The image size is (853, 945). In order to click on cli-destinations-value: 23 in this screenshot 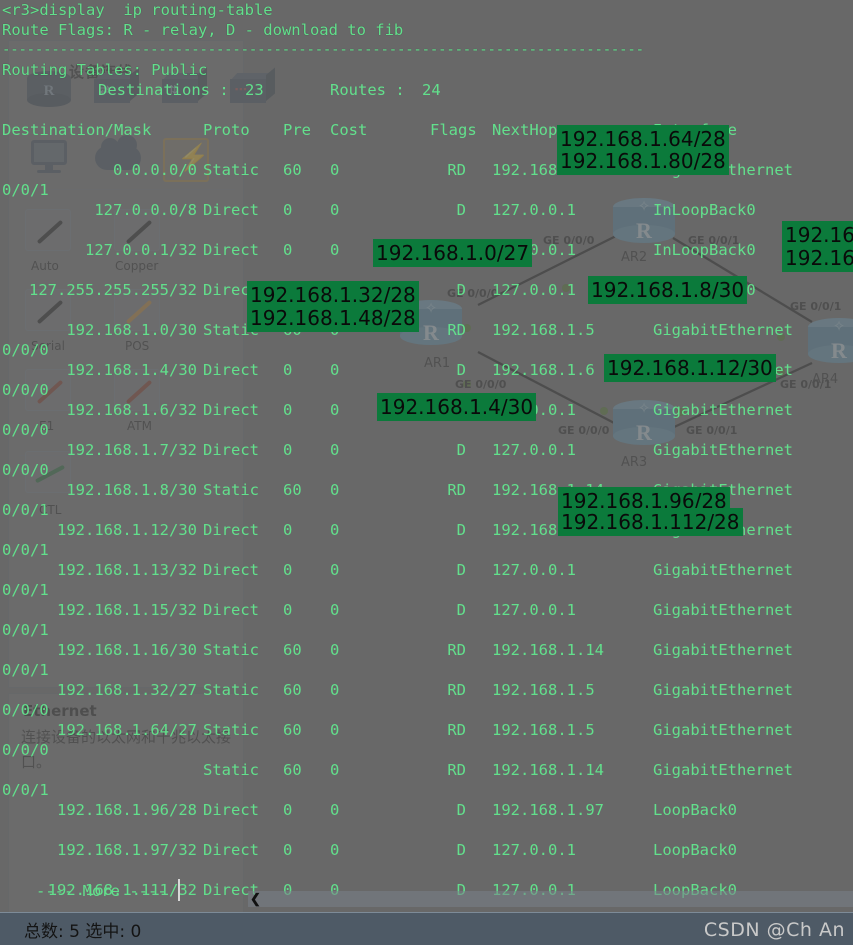, I will do `click(254, 90)`.